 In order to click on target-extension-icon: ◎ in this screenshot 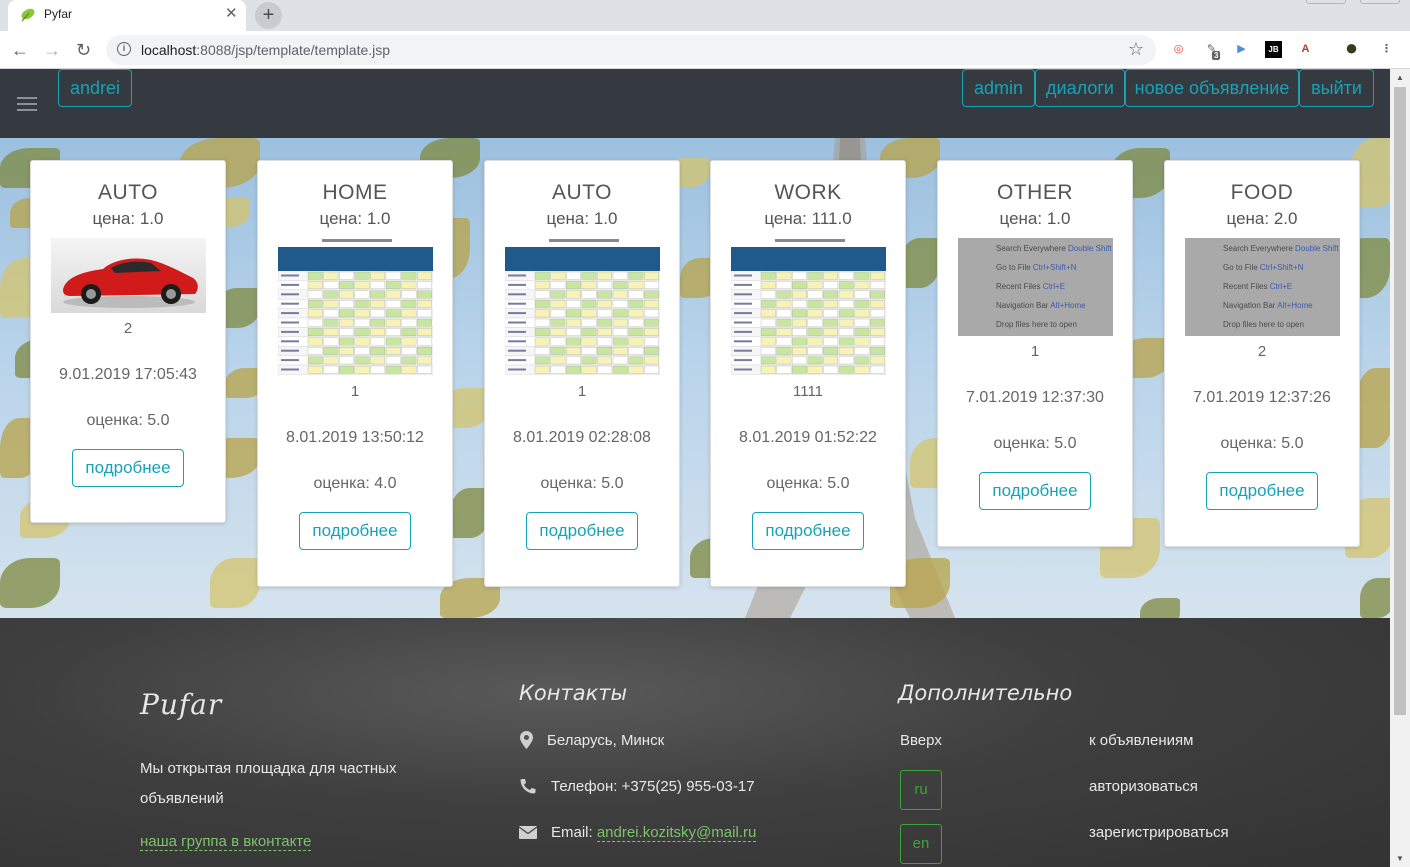, I will do `click(1178, 49)`.